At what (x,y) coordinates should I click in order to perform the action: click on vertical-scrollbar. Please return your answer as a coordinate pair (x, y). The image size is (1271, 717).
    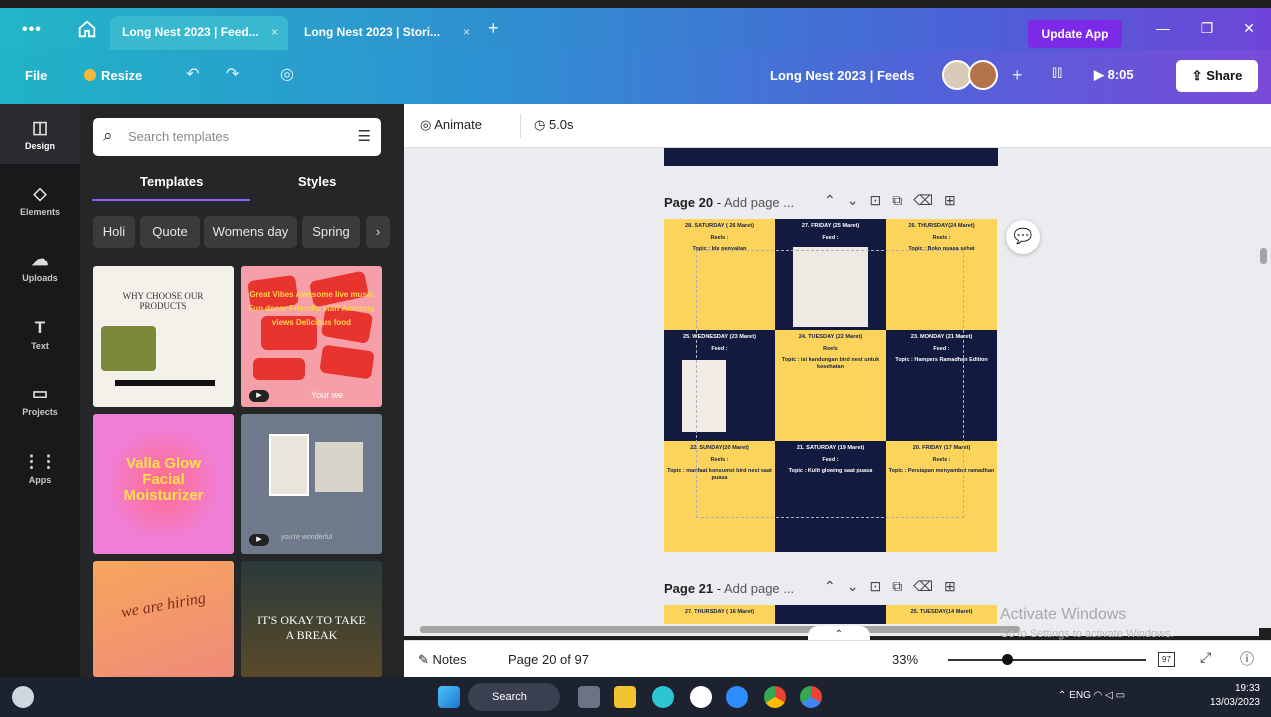
    Looking at the image, I should click on (1265, 388).